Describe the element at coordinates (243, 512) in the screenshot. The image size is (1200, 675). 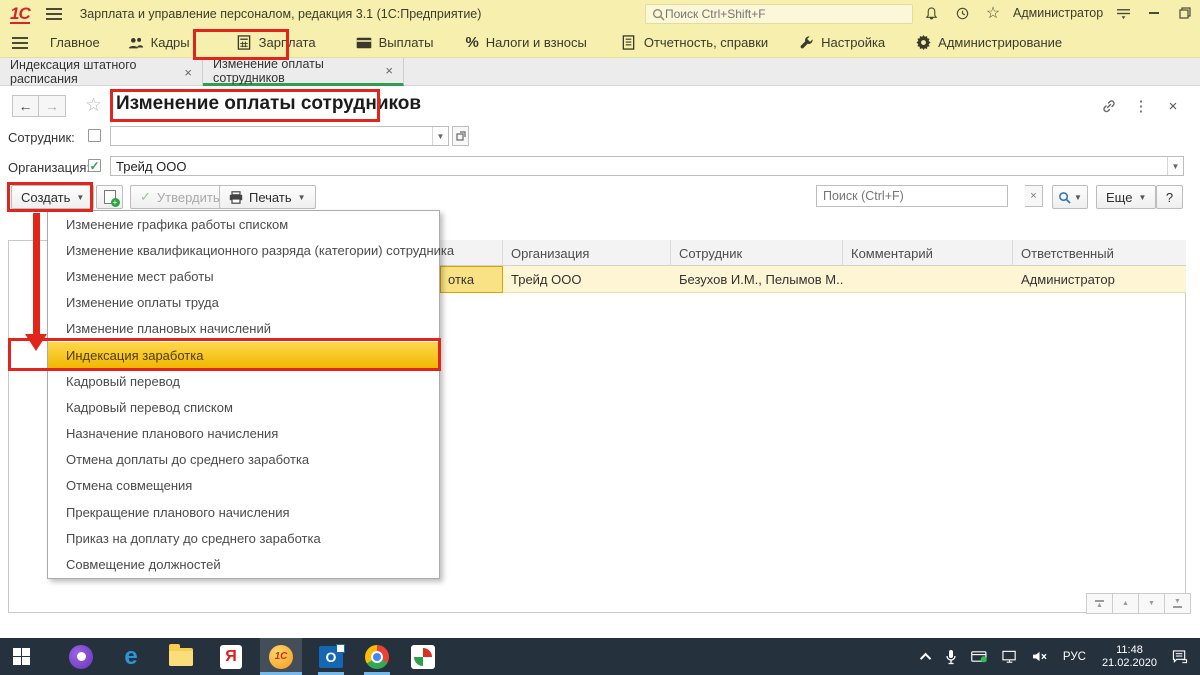
I see `menu-item-stop-planned-accrual: Прекращение планового начисления` at that location.